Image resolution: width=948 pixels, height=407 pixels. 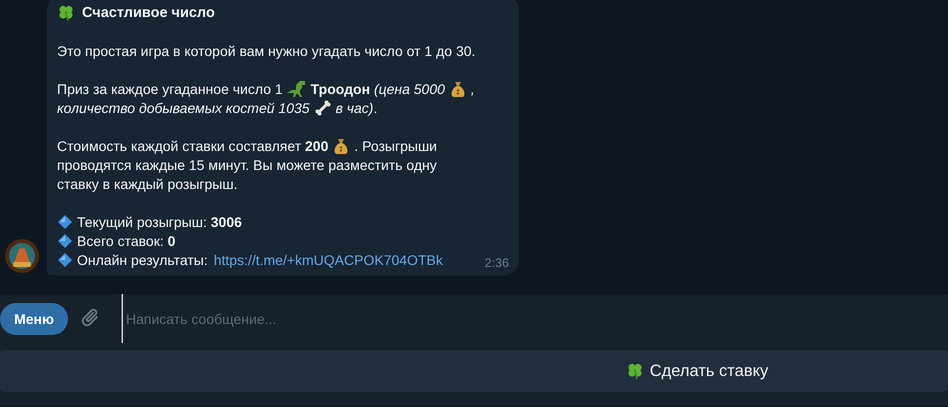 What do you see at coordinates (357, 108) in the screenshot?
I see `message-text: в час).` at bounding box center [357, 108].